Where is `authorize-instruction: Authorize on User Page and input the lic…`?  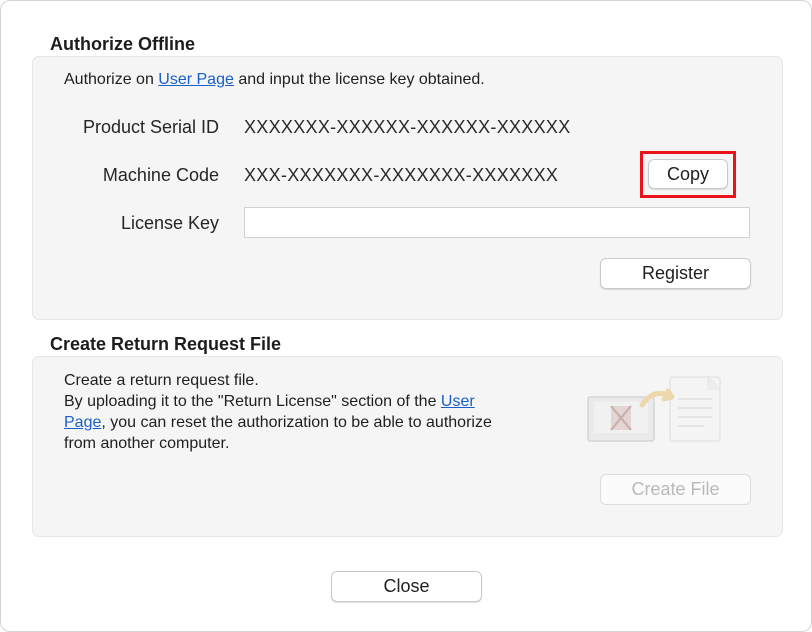 authorize-instruction: Authorize on User Page and input the lic… is located at coordinates (274, 80).